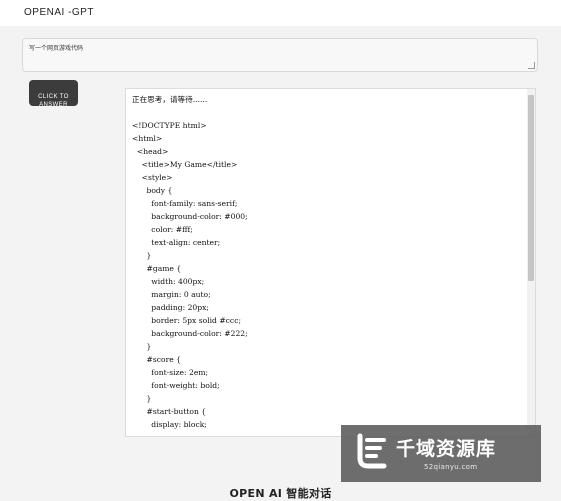 Image resolution: width=561 pixels, height=501 pixels. Describe the element at coordinates (372, 451) in the screenshot. I see `watermark-logo-icon` at that location.